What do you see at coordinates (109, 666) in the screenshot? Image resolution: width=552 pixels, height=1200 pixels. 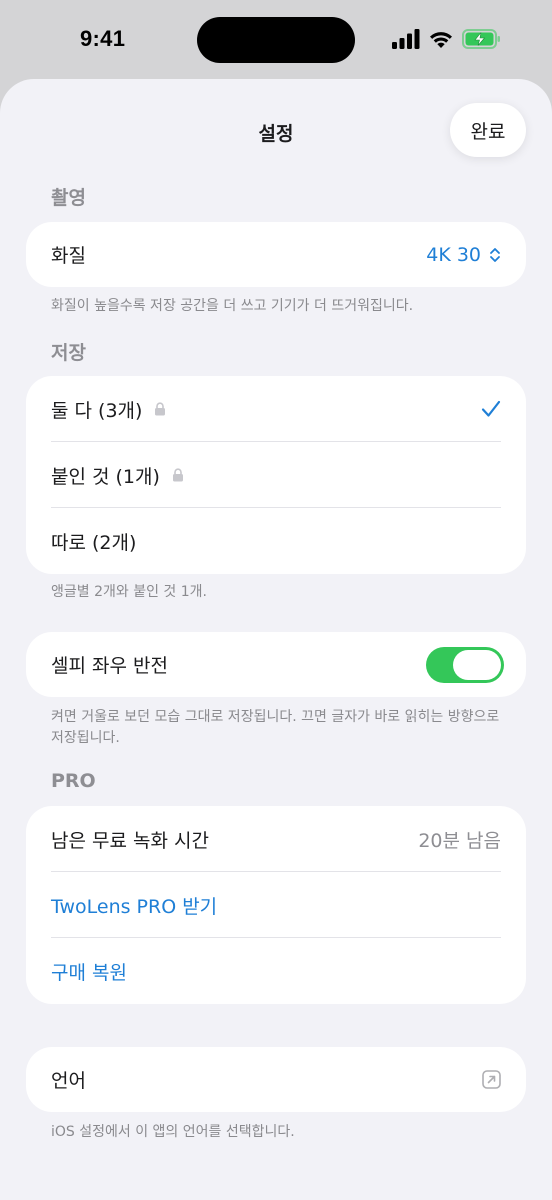 I see `selfie-mirror-label: 셀피 좌우 반전` at bounding box center [109, 666].